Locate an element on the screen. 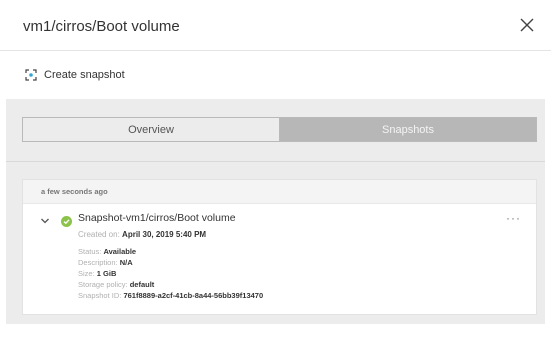 The width and height of the screenshot is (551, 342). snapshot-created-row: Created on: April 30, 2019 5:40 PM is located at coordinates (142, 234).